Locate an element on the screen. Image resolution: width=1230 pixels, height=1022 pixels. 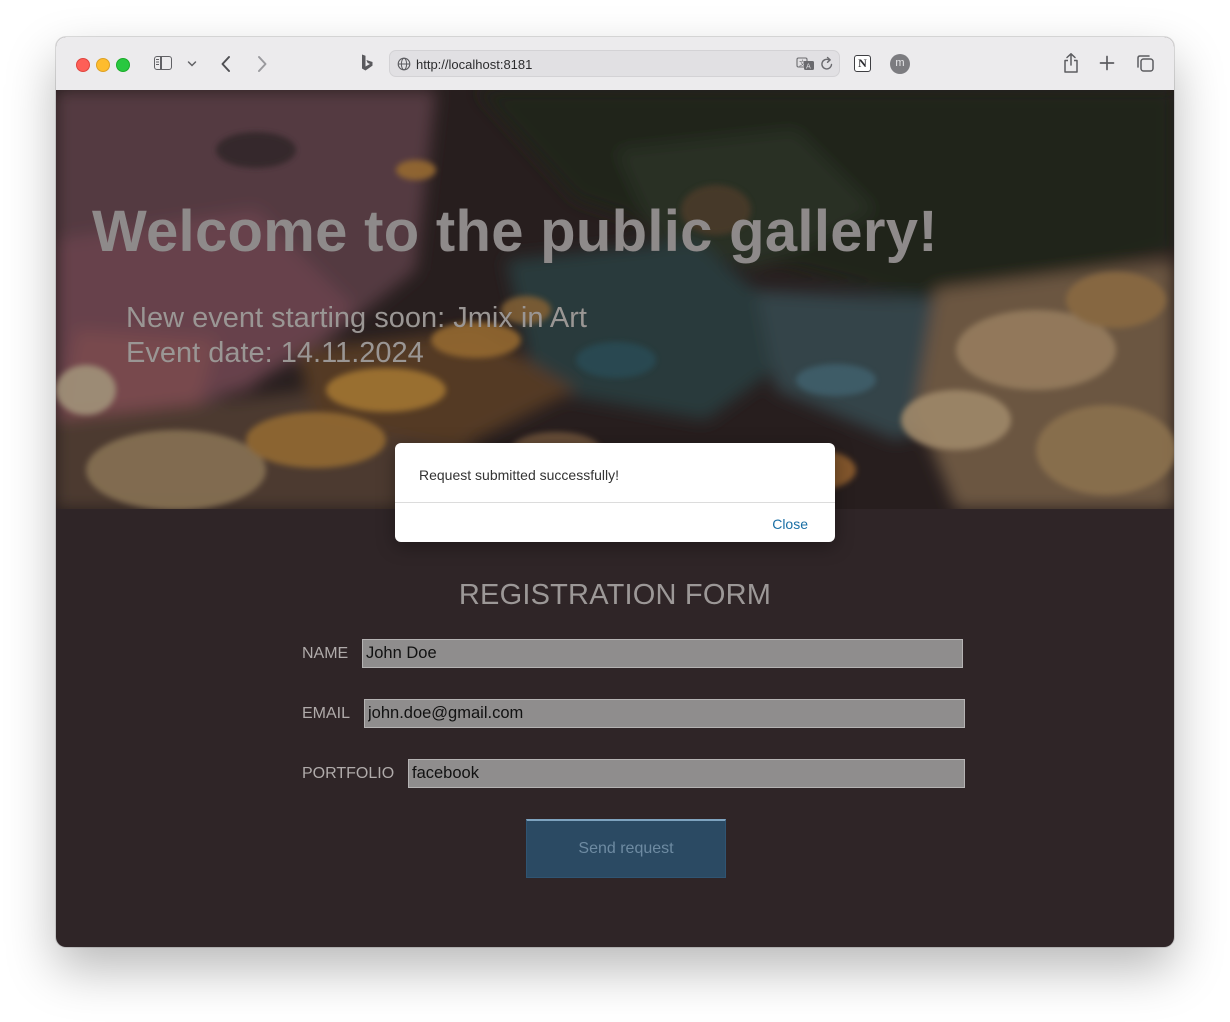
email-input is located at coordinates (664, 713).